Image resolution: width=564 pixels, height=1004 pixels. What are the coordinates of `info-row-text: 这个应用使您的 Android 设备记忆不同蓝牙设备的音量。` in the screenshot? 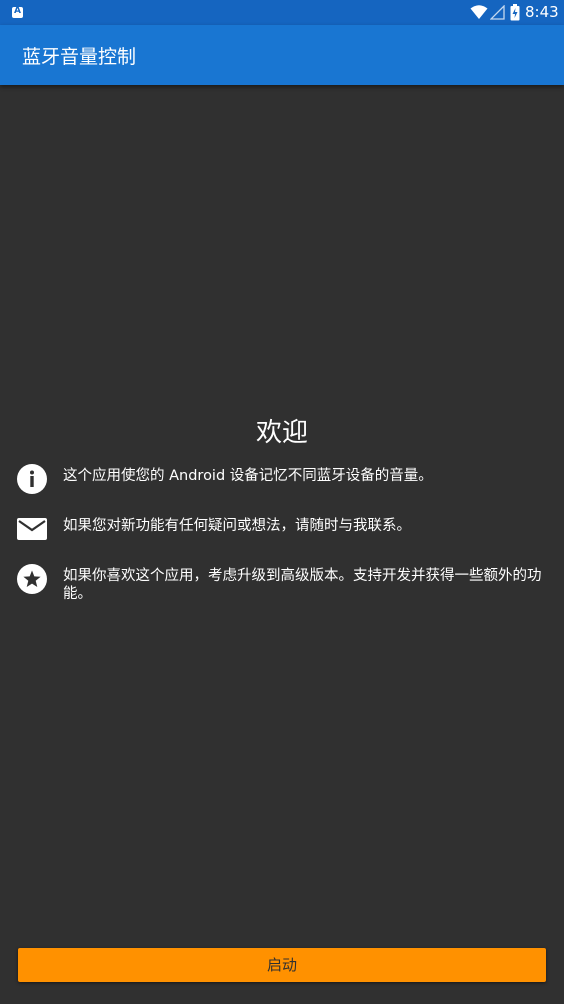 It's located at (248, 476).